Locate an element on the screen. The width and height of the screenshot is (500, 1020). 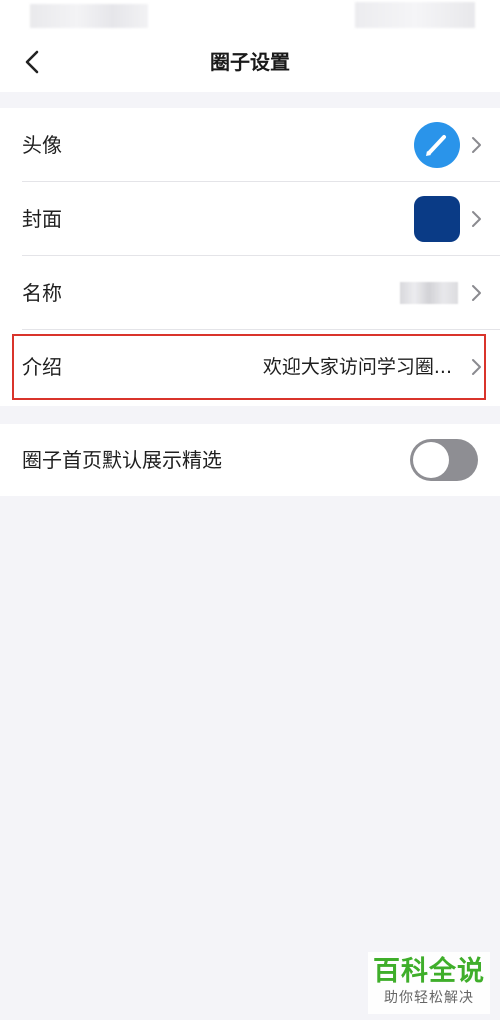
toggle-knob is located at coordinates (431, 460).